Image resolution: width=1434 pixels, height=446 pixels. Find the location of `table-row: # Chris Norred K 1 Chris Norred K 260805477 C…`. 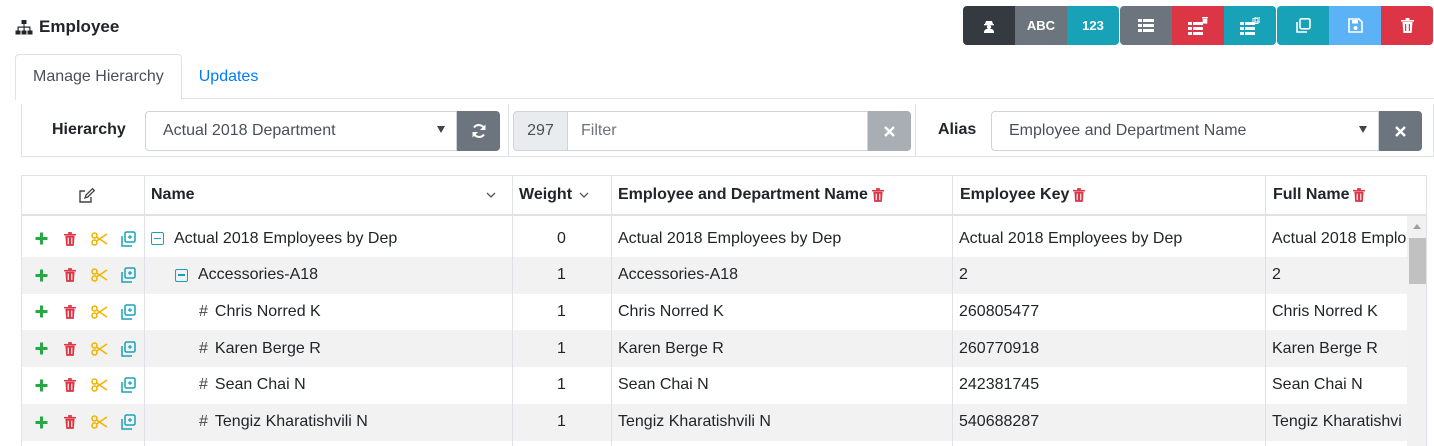

table-row: # Chris Norred K 1 Chris Norred K 260805477 C… is located at coordinates (714, 311).